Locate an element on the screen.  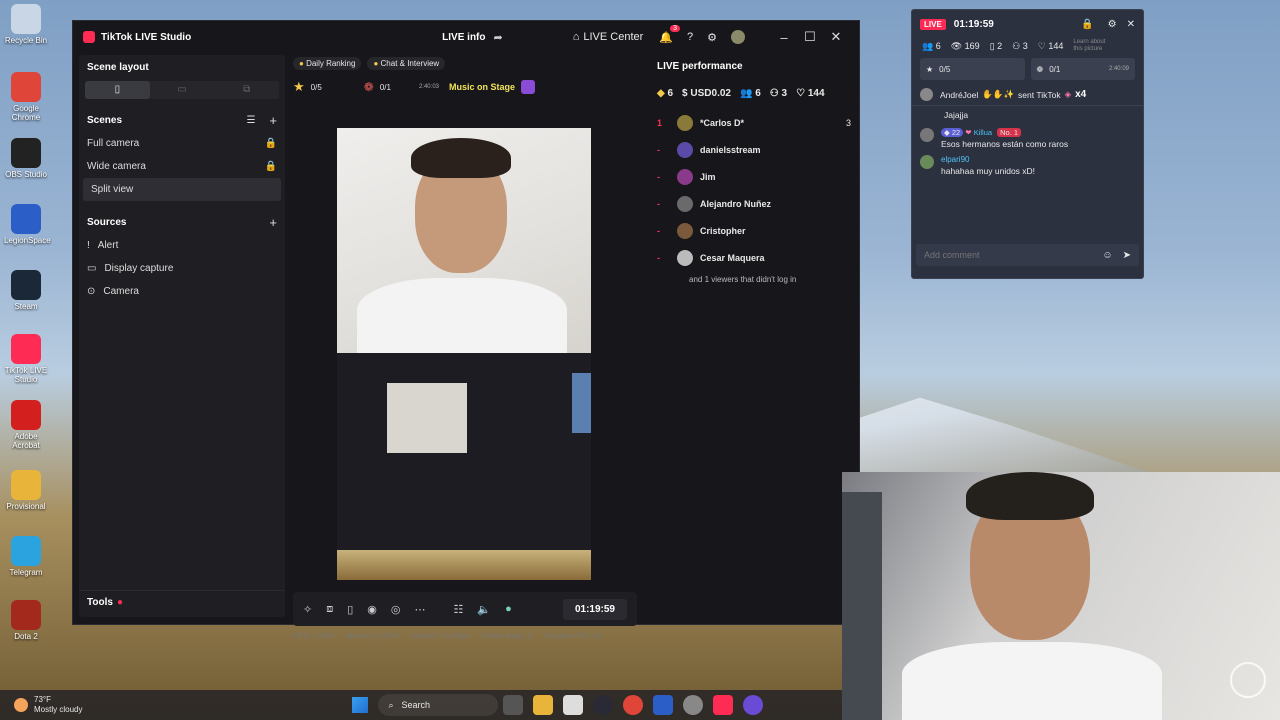
chat-settings-icon: ⚙ is located at coordinates (1112, 24).